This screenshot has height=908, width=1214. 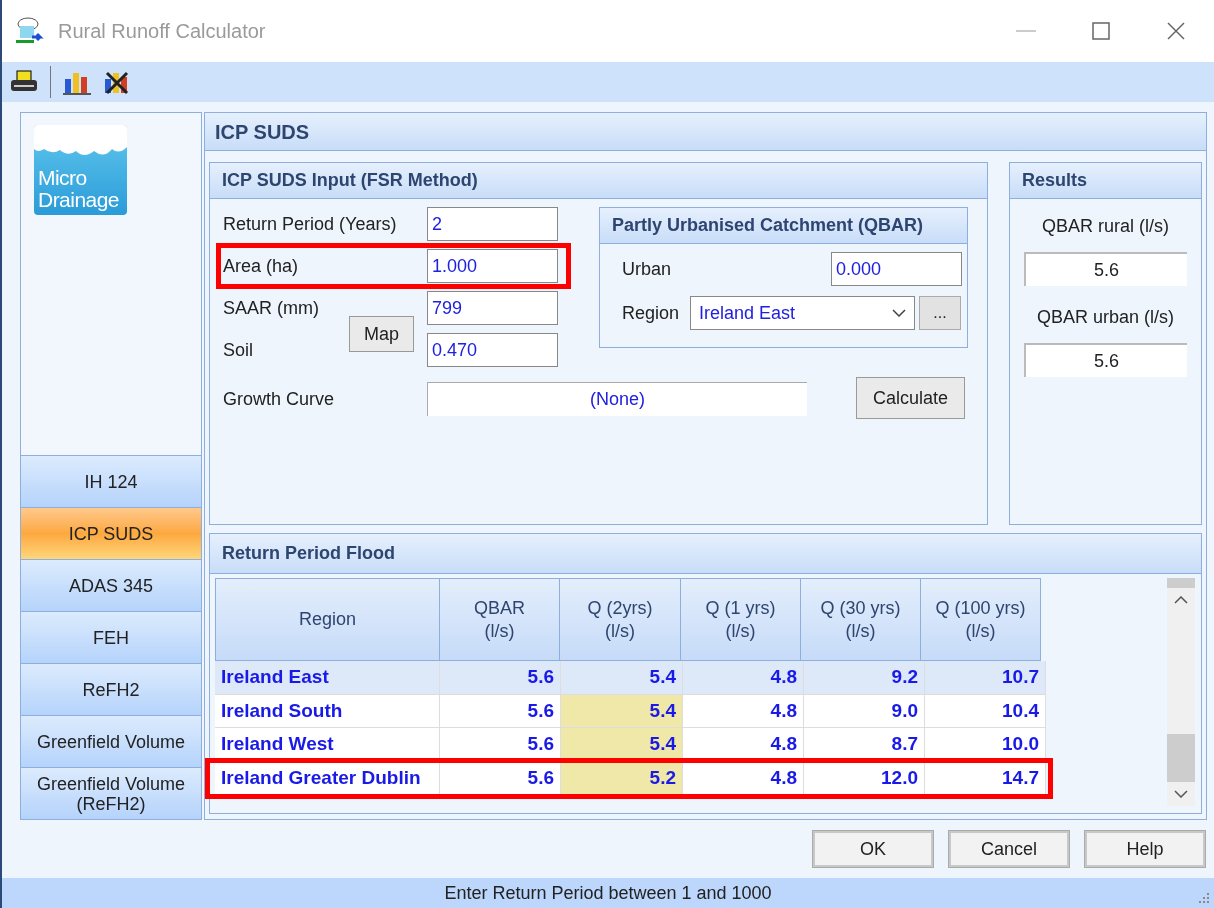 I want to click on map-button: Map, so click(x=381, y=334).